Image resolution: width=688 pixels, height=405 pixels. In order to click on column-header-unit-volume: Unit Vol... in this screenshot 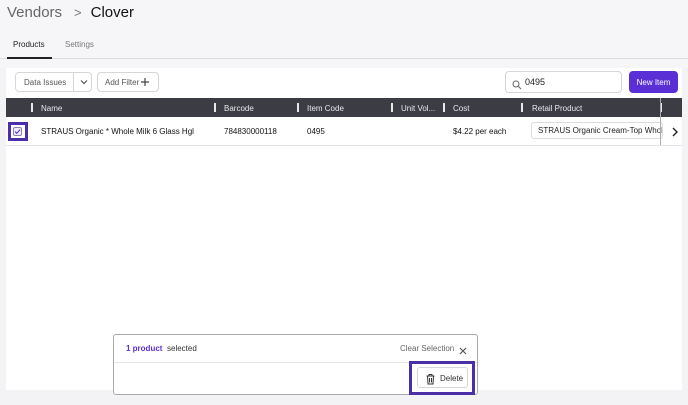, I will do `click(418, 108)`.